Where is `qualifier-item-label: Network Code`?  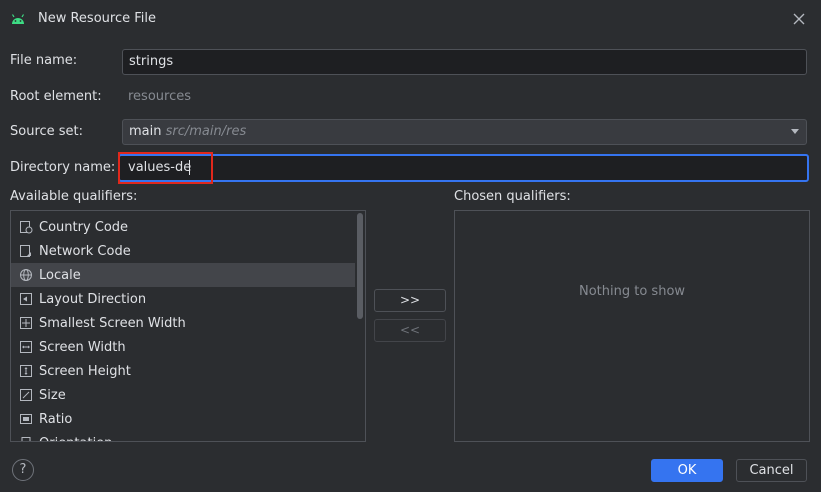 qualifier-item-label: Network Code is located at coordinates (85, 251).